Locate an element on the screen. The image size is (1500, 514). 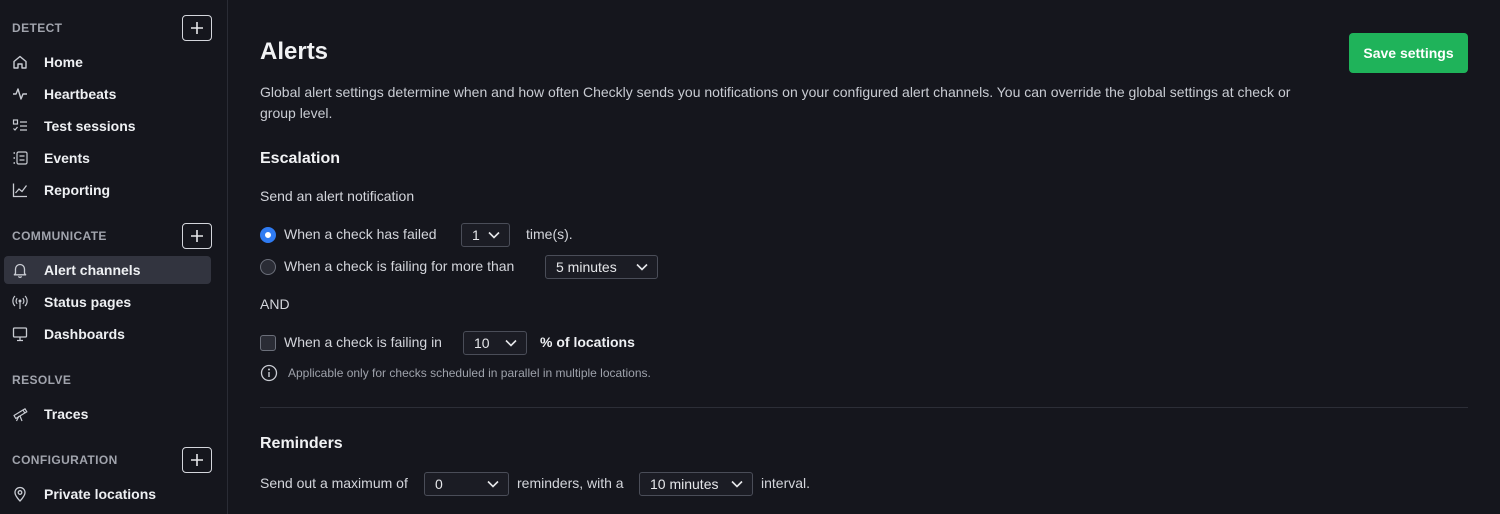
reminders-count-select: 0 is located at coordinates (466, 484).